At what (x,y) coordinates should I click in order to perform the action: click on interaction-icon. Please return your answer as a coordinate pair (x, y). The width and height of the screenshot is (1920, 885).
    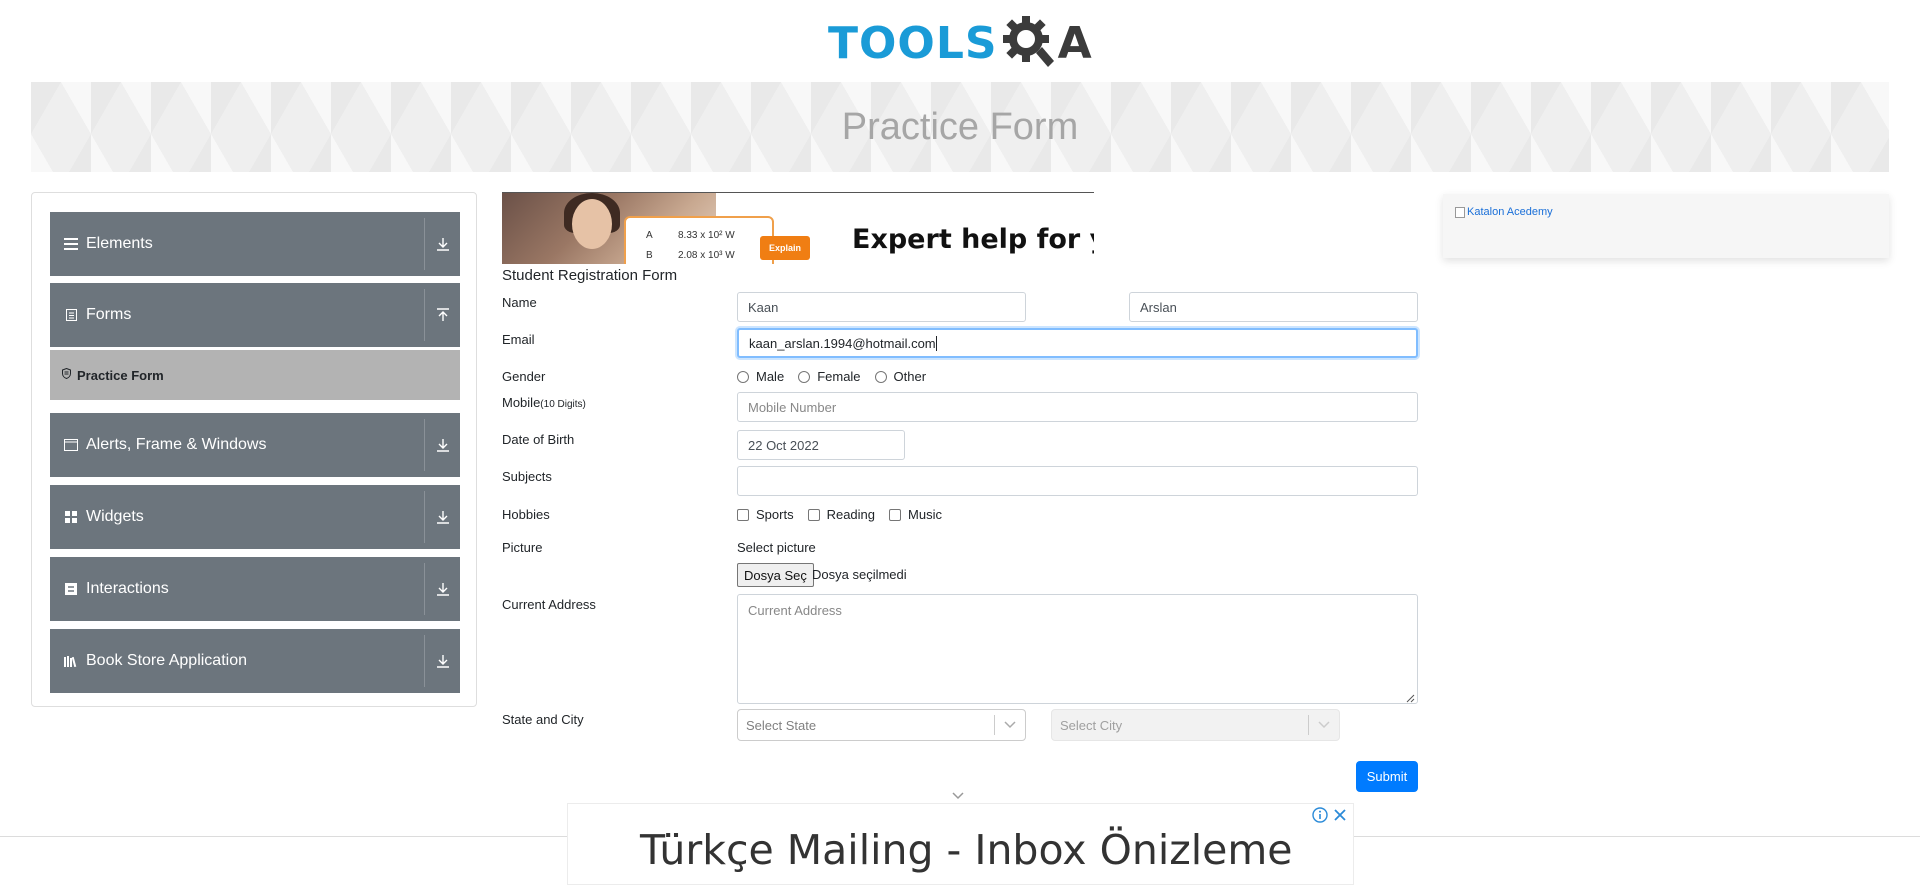
    Looking at the image, I should click on (71, 589).